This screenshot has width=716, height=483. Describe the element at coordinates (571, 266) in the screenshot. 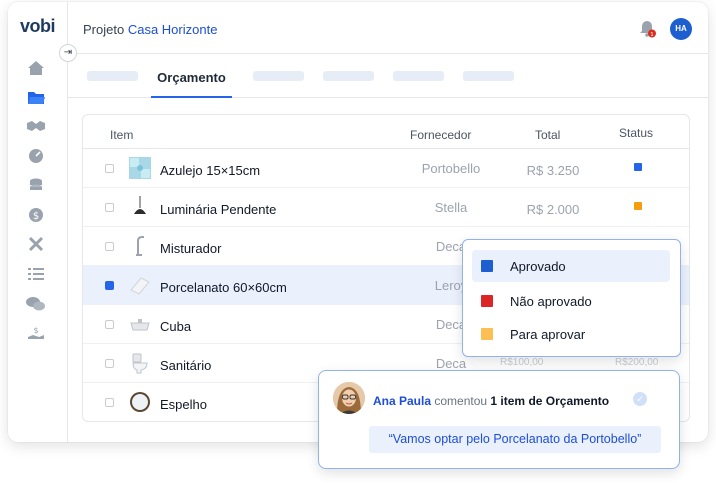

I see `status-option-aprovado: Aprovado` at that location.